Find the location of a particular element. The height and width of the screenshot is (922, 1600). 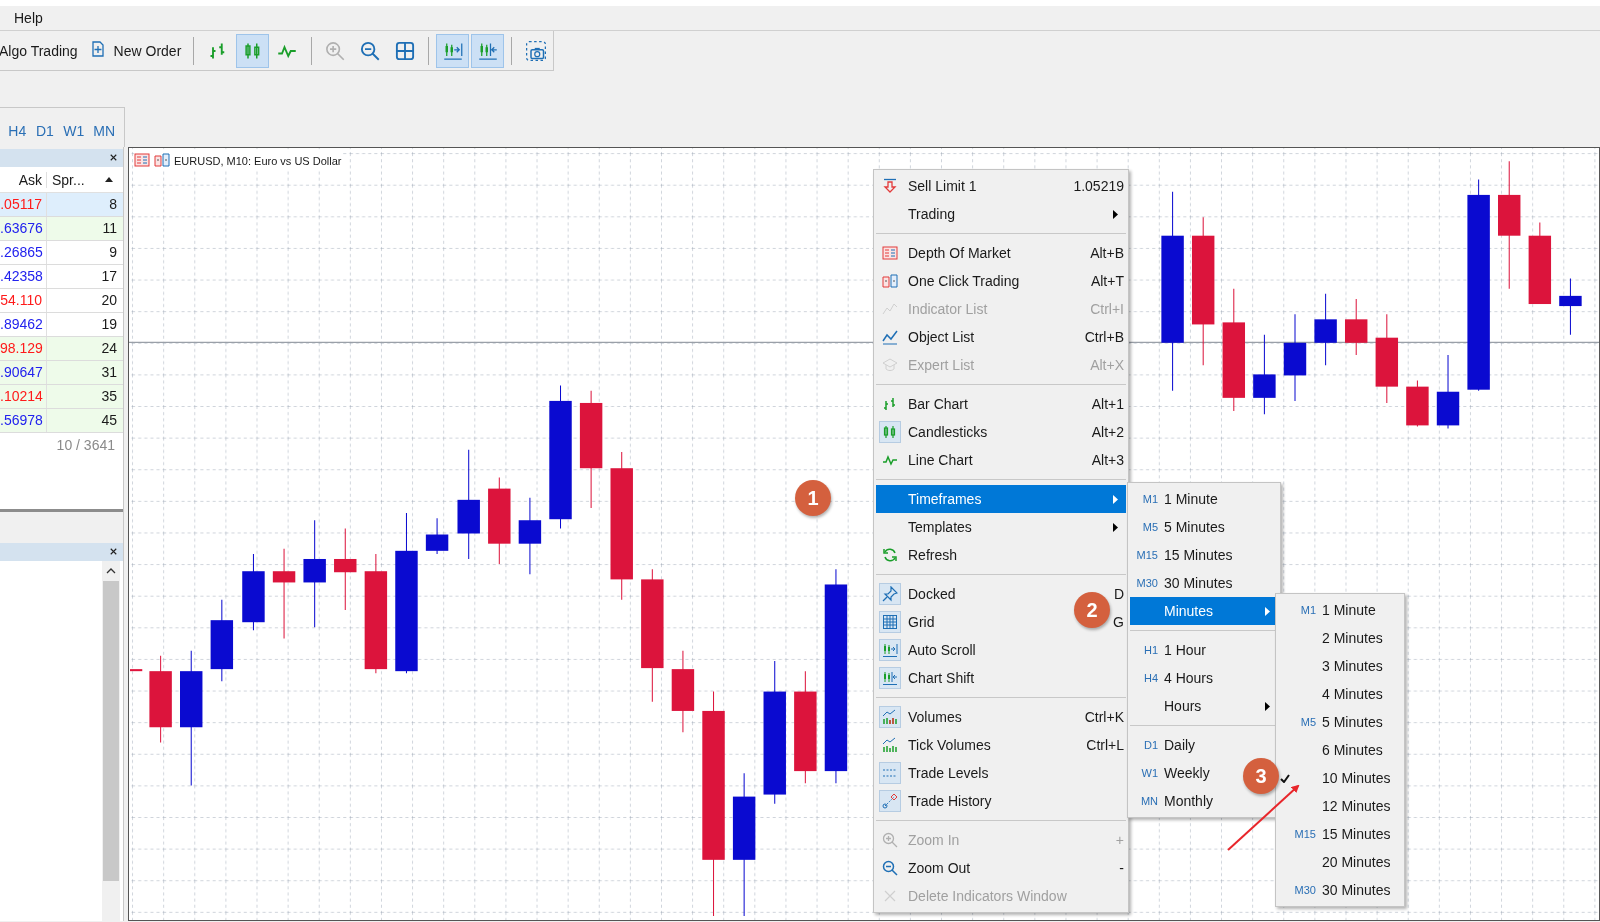

menu-item: Trade Levels is located at coordinates (932, 773).